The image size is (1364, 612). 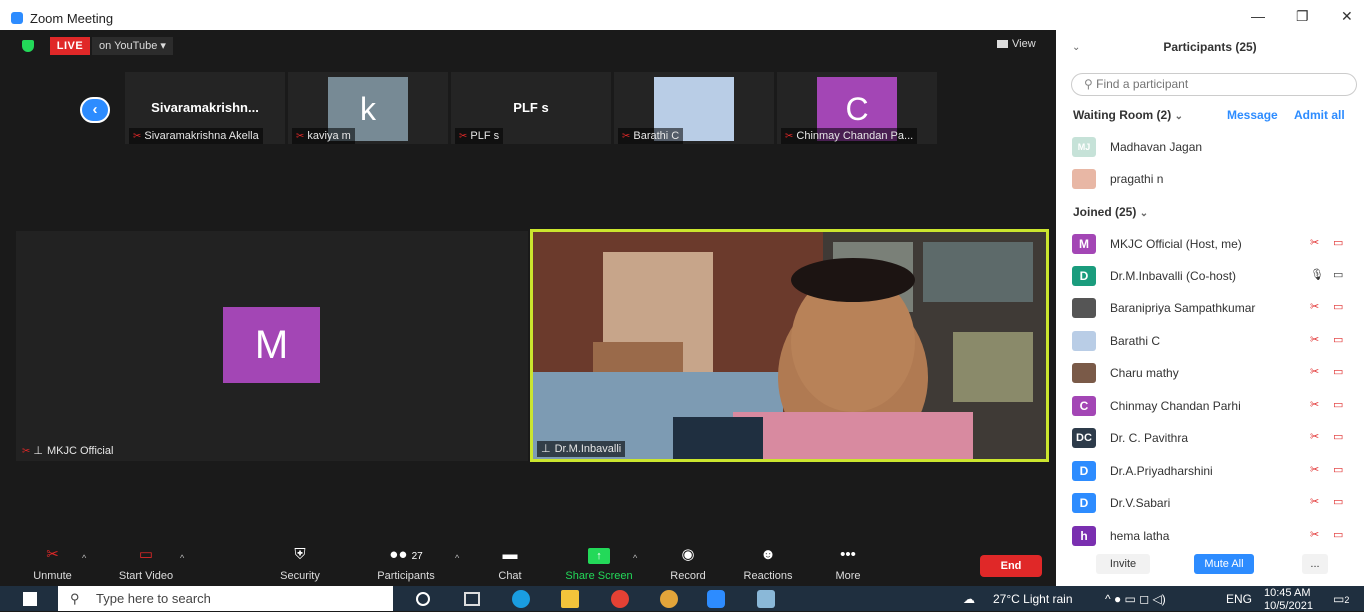 I want to click on record-icon: ◉, so click(x=688, y=554).